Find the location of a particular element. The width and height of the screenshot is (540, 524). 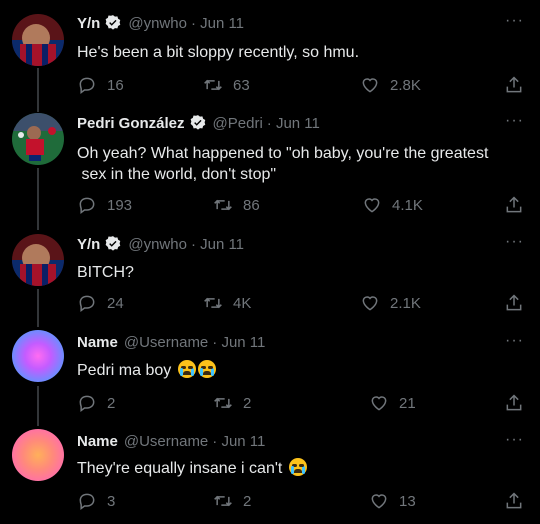

retweet-button: 63 is located at coordinates (226, 85).